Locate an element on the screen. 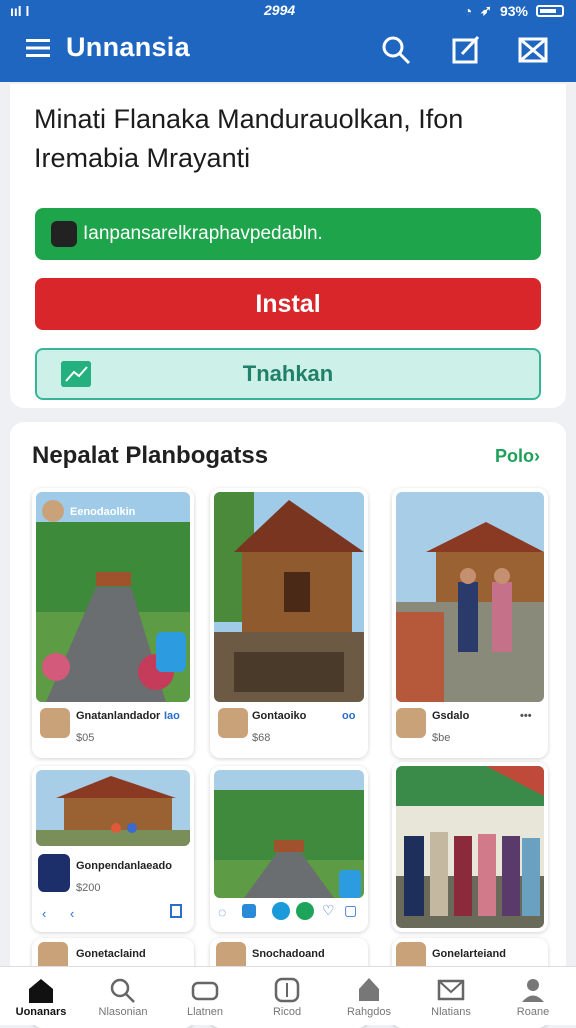  action-bar: ◌ ♡ ▢ is located at coordinates (289, 913).